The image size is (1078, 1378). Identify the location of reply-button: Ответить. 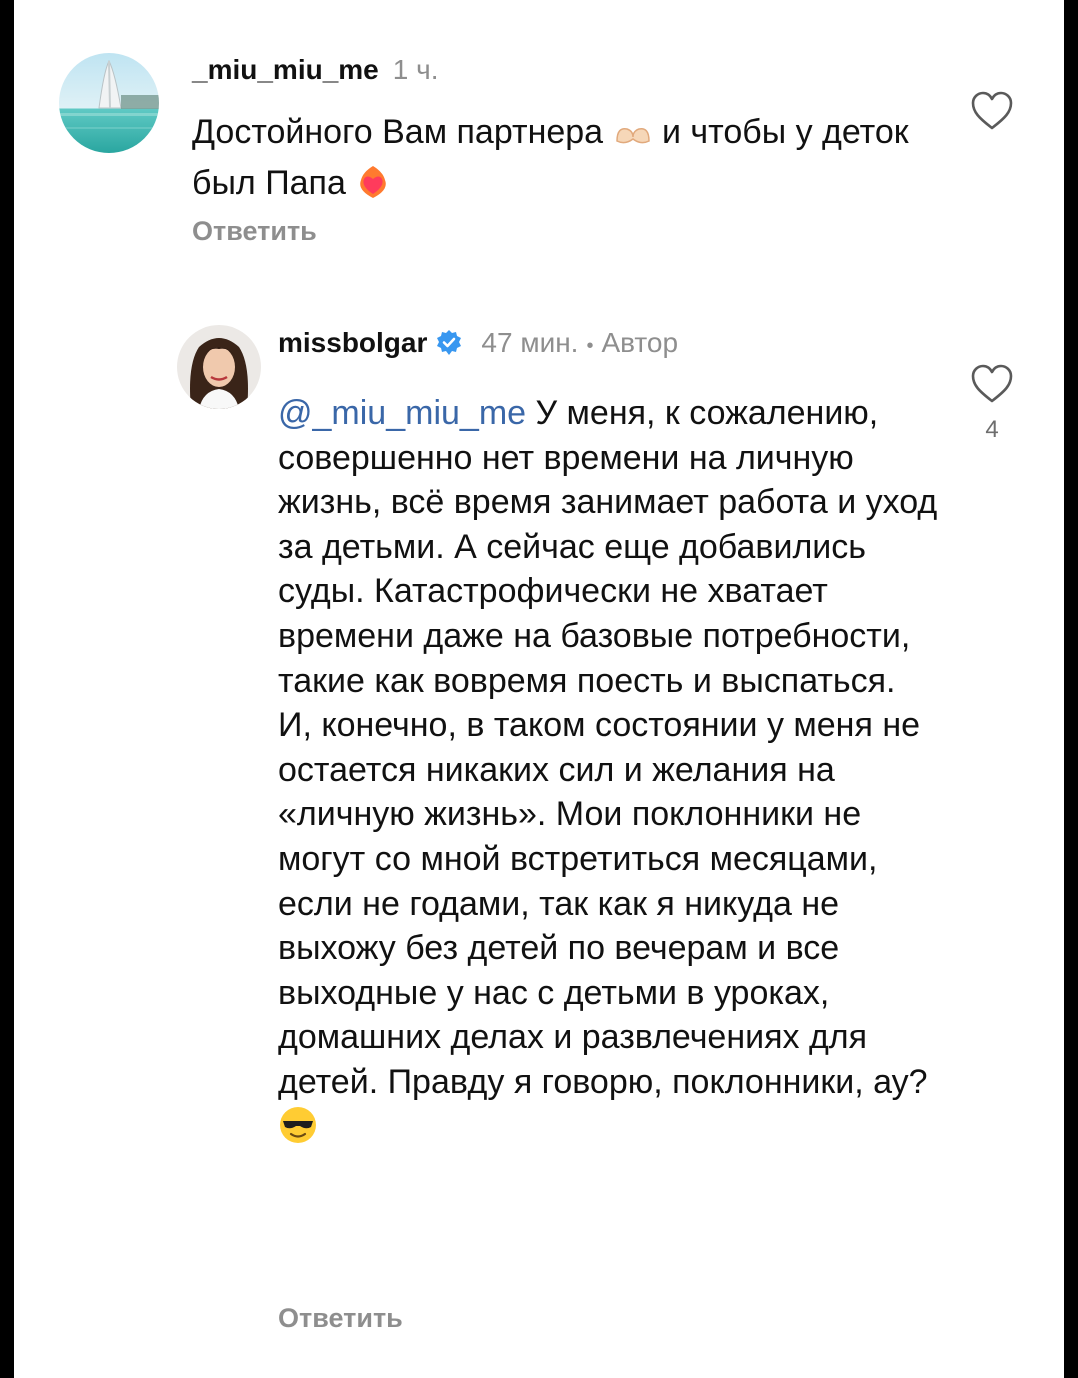
(340, 1318).